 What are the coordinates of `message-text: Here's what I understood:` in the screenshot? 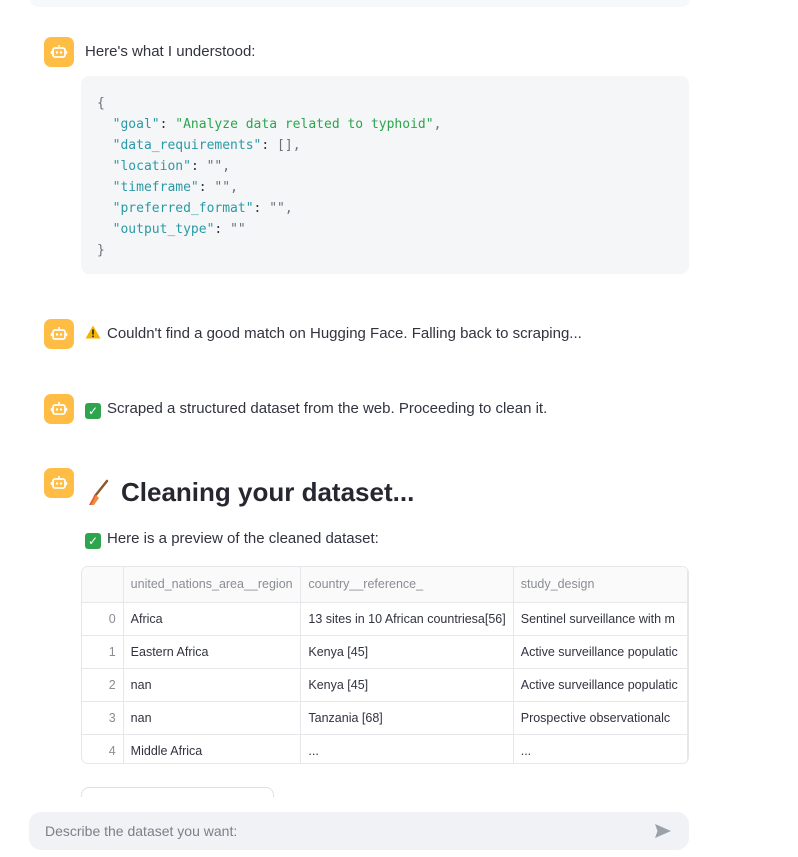 It's located at (170, 51).